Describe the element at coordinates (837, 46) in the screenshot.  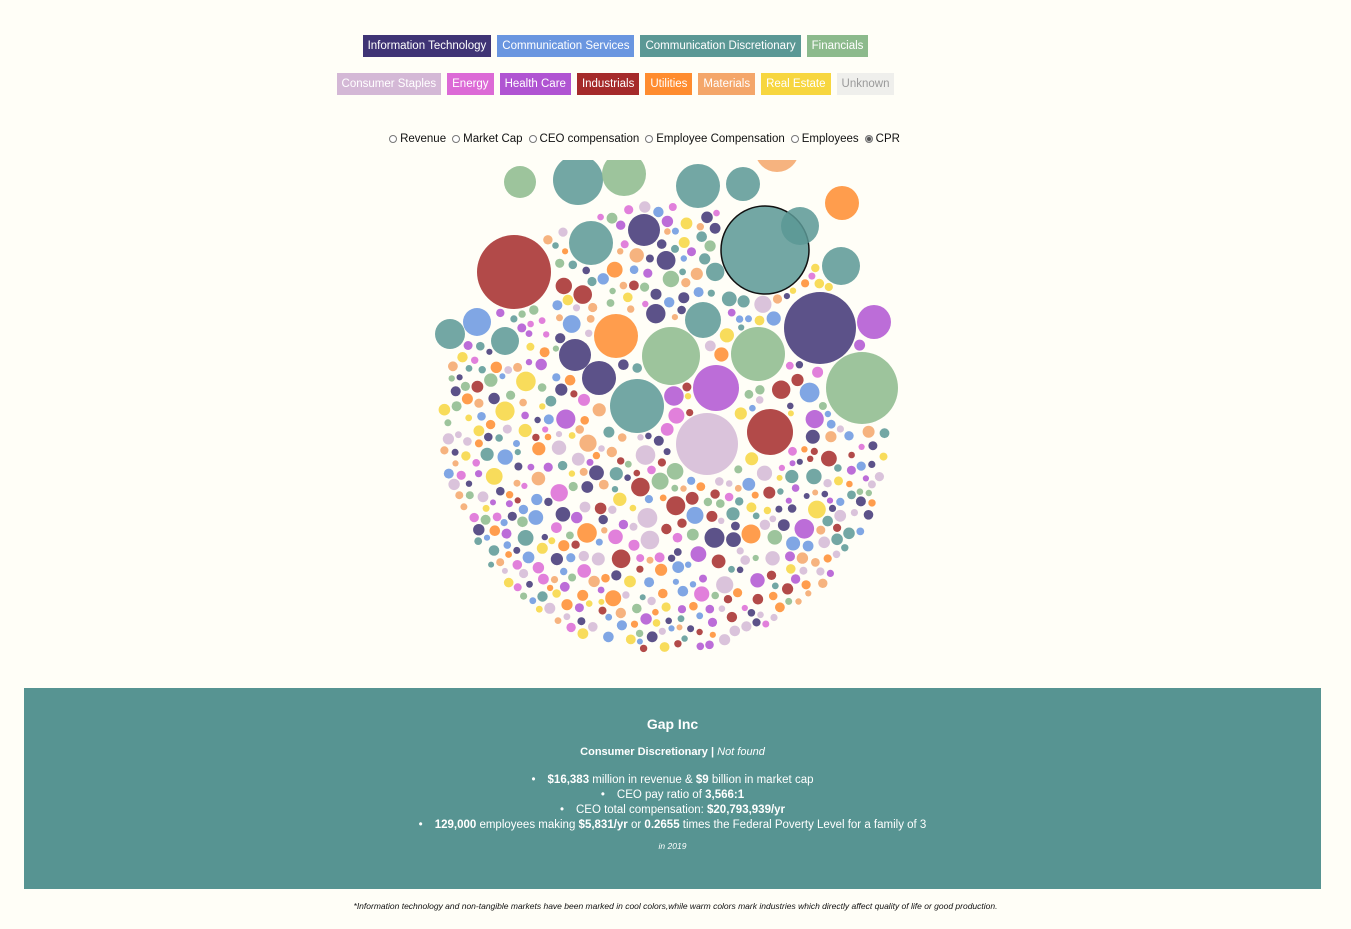
I see `legend-tag-financials: Financials` at that location.